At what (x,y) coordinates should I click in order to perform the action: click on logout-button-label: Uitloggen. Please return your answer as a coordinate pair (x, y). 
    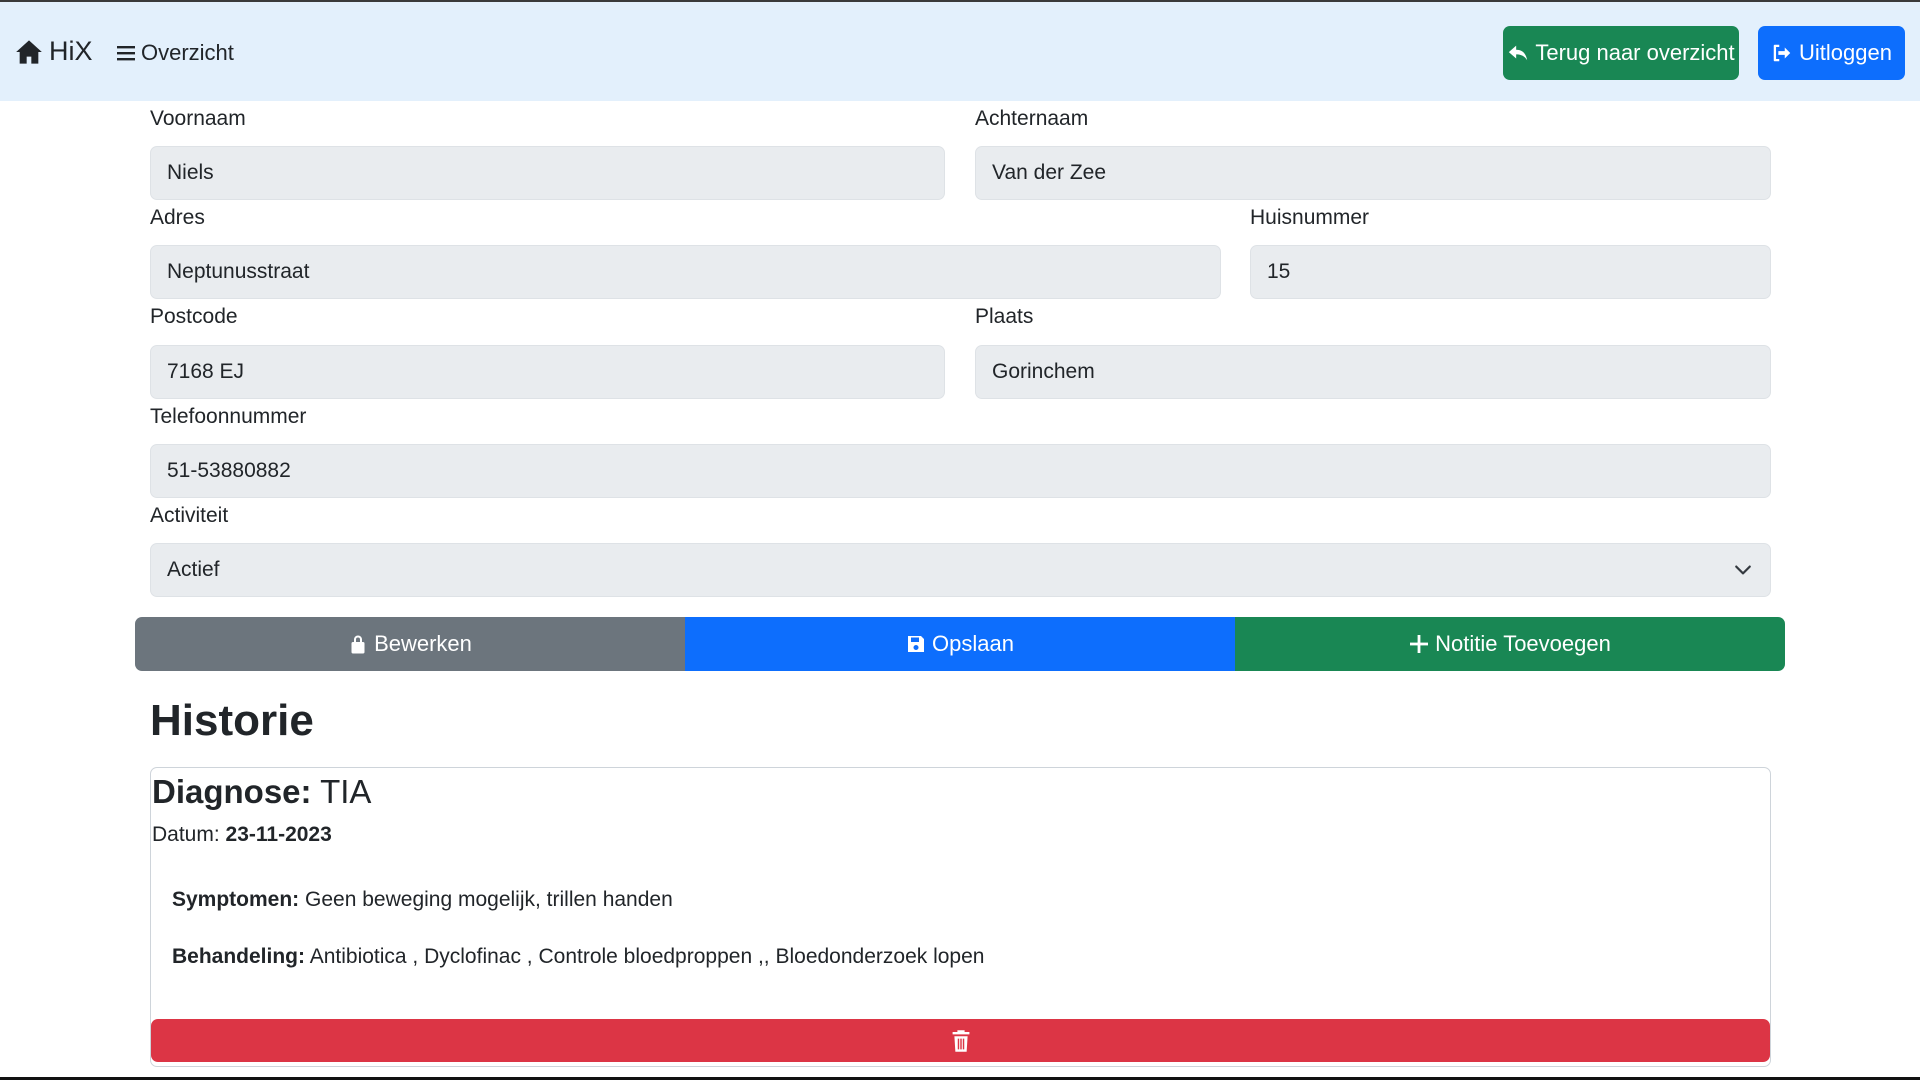
    Looking at the image, I should click on (1845, 52).